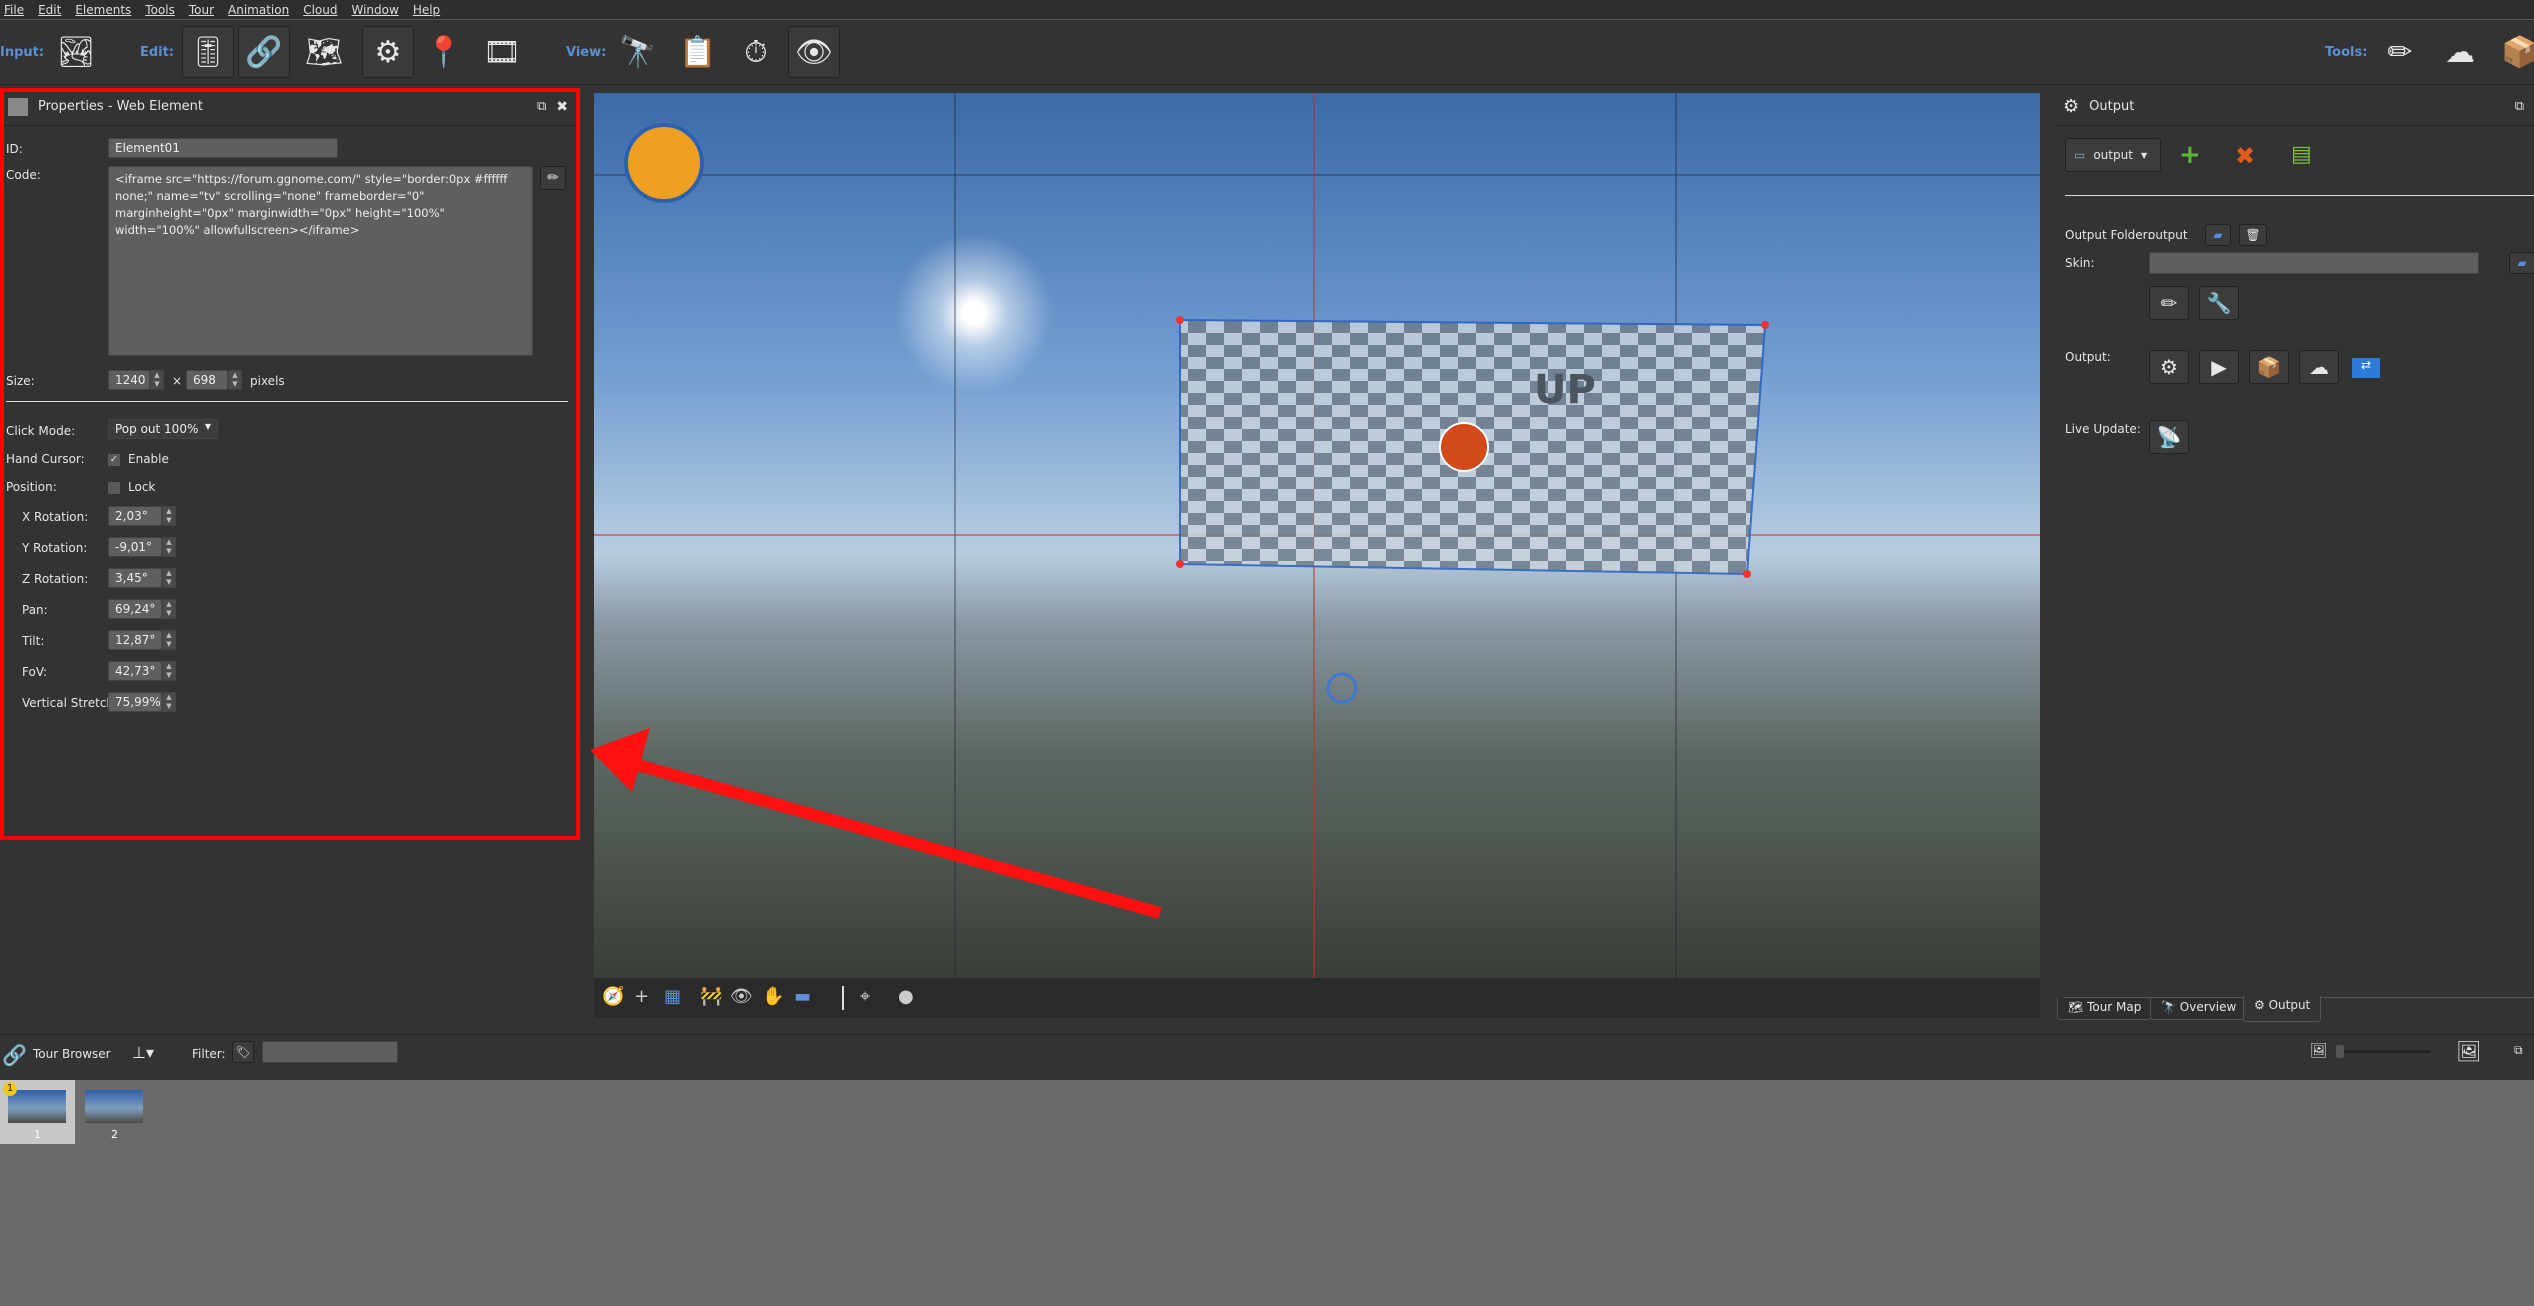  What do you see at coordinates (906, 996) in the screenshot?
I see `color-circles-icon: ●` at bounding box center [906, 996].